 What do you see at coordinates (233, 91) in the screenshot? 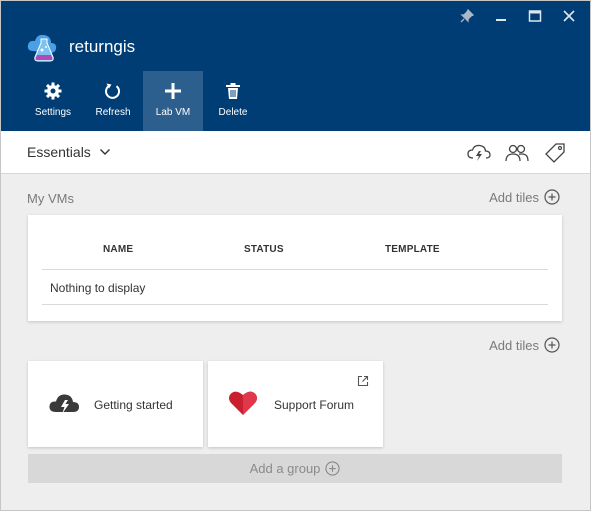
I see `trash-icon` at bounding box center [233, 91].